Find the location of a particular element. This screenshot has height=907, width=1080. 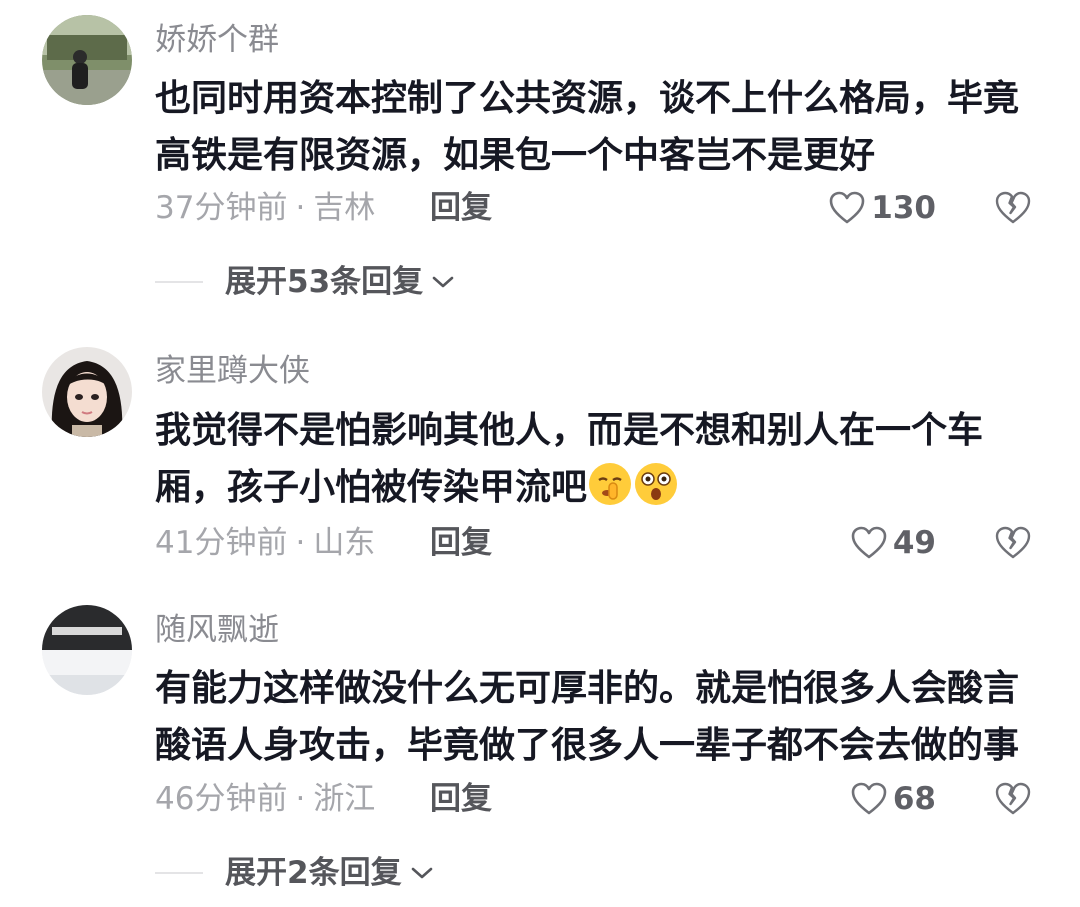

comment-text-line: 有能力这样做没什么无可厚非的。就是怕很多人会酸言 is located at coordinates (587, 688).